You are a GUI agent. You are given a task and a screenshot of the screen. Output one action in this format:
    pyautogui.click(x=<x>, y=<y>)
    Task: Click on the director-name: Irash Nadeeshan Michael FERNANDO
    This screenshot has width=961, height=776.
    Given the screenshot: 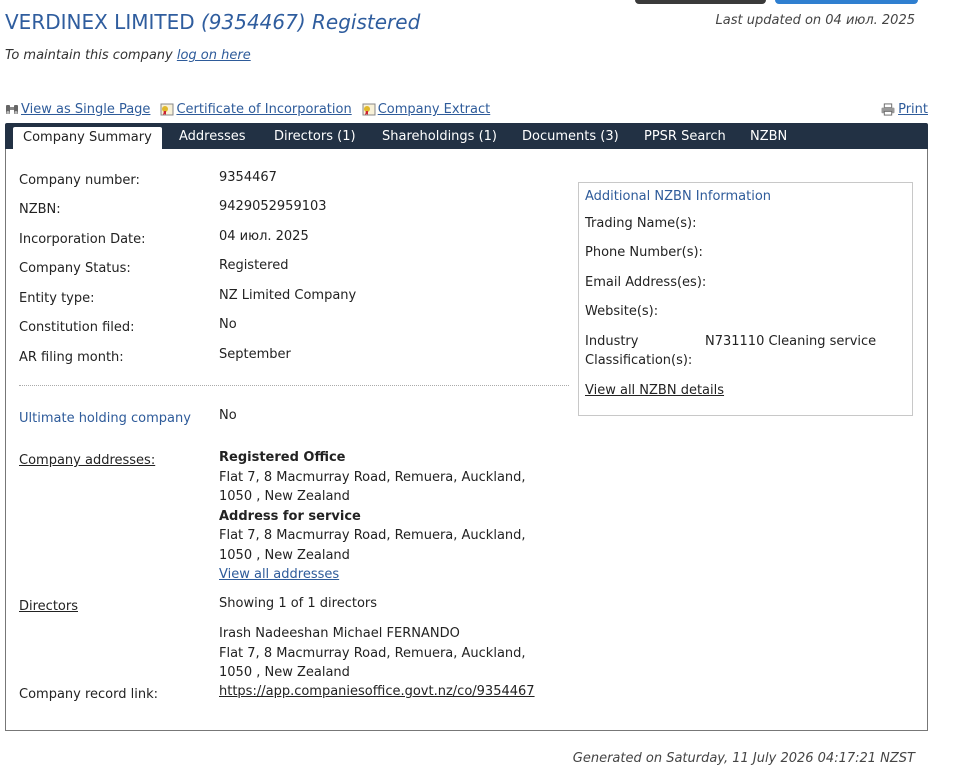 What is the action you would take?
    pyautogui.click(x=339, y=633)
    